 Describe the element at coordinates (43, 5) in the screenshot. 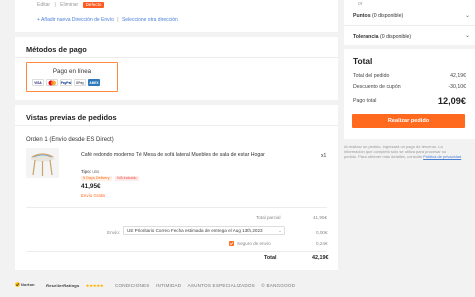

I see `edit-address-link: Editar` at that location.